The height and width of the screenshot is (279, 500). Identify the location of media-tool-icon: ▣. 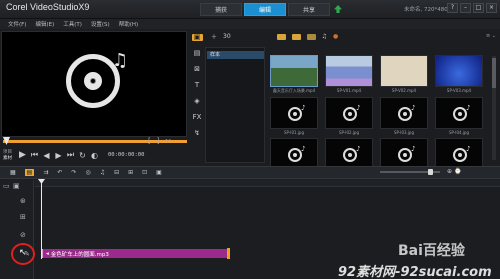
(197, 37).